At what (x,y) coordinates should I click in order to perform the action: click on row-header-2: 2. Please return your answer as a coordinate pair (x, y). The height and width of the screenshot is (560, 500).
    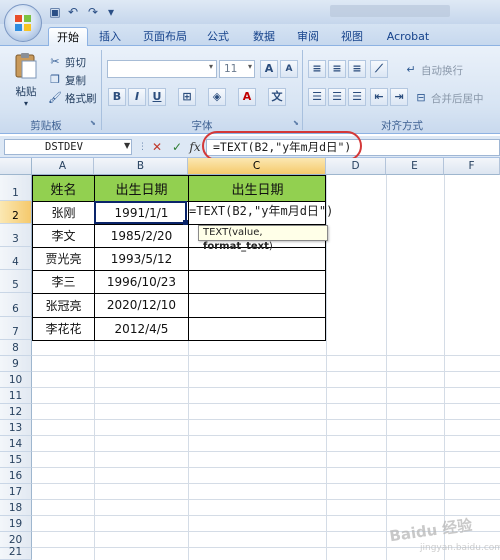
    Looking at the image, I should click on (16, 212).